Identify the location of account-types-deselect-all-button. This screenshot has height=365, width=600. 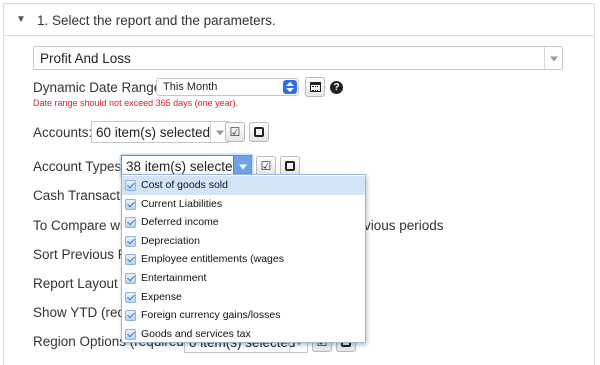
(290, 166).